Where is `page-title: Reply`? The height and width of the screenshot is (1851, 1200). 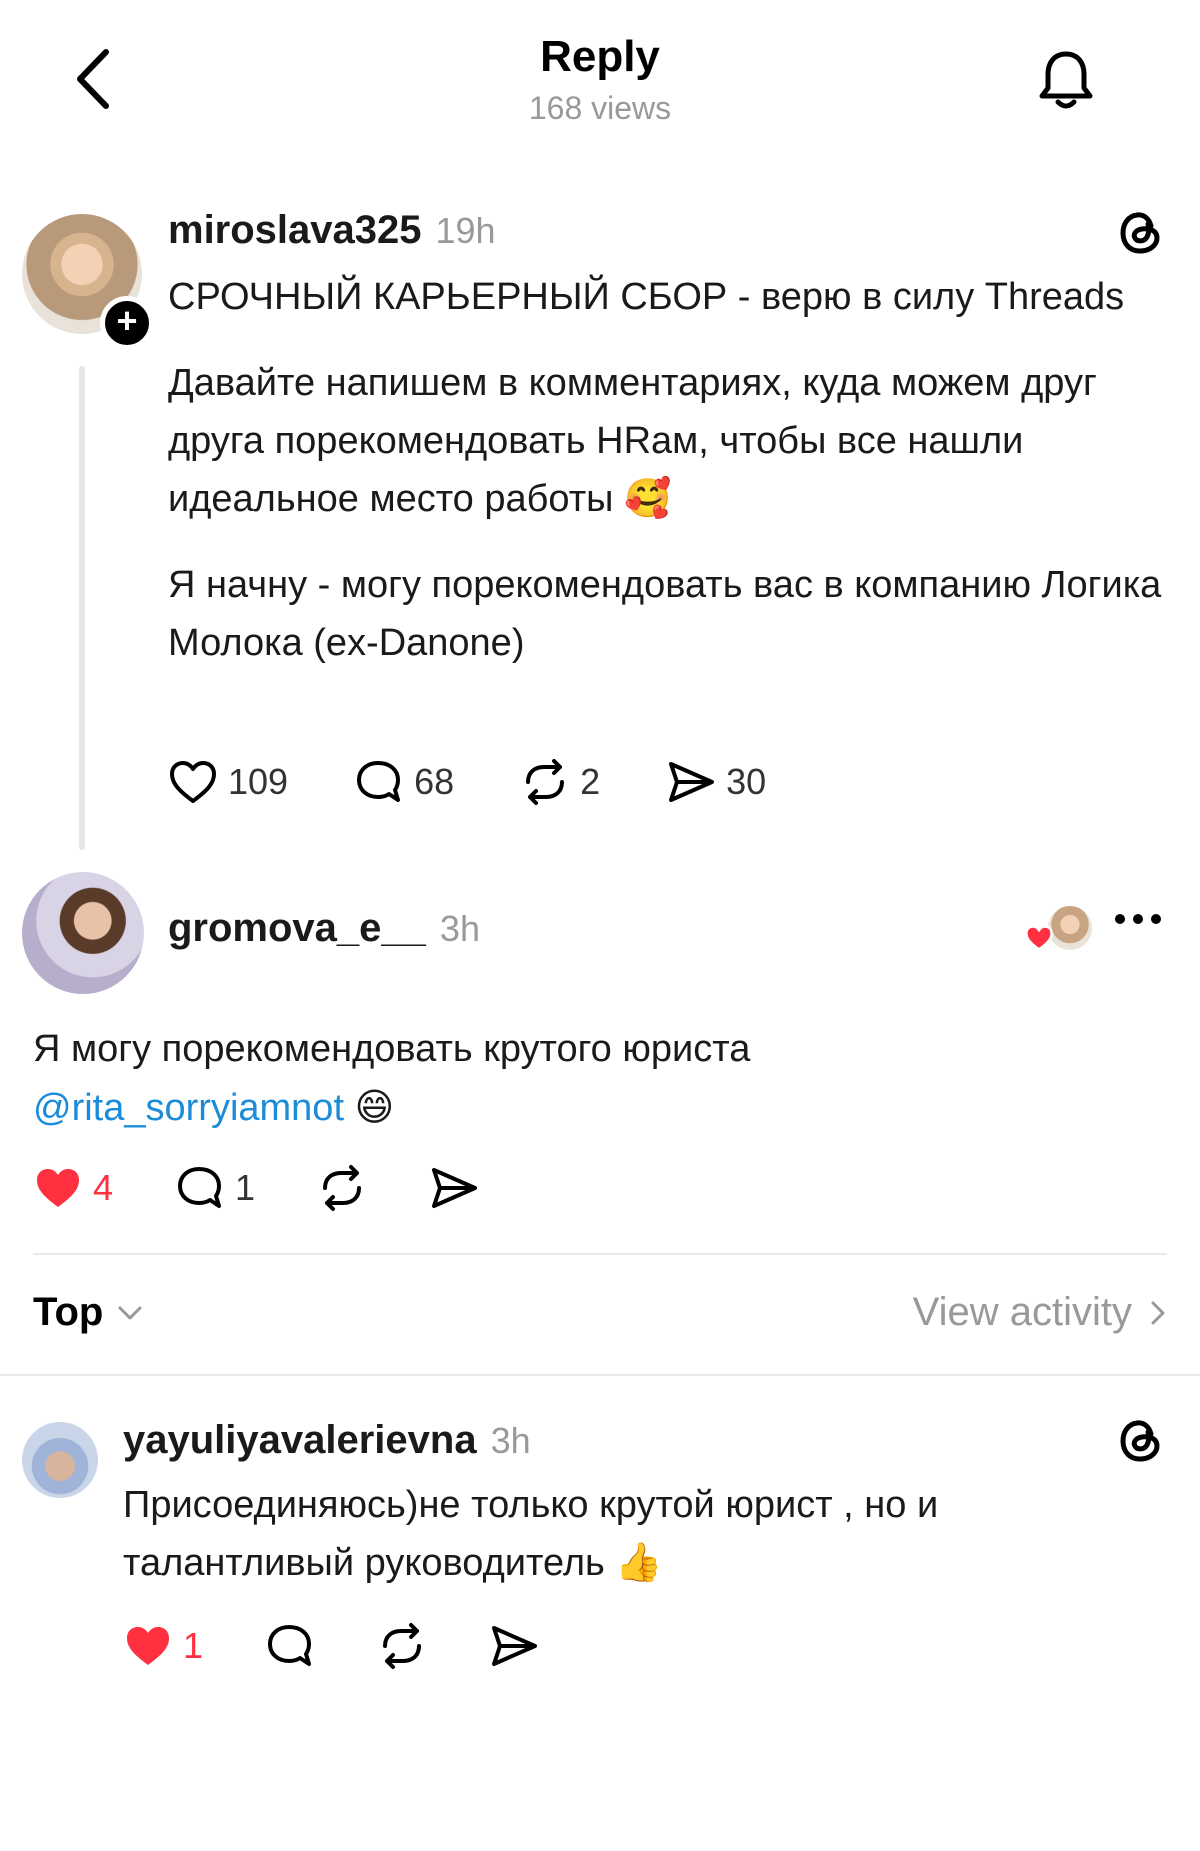
page-title: Reply is located at coordinates (600, 56).